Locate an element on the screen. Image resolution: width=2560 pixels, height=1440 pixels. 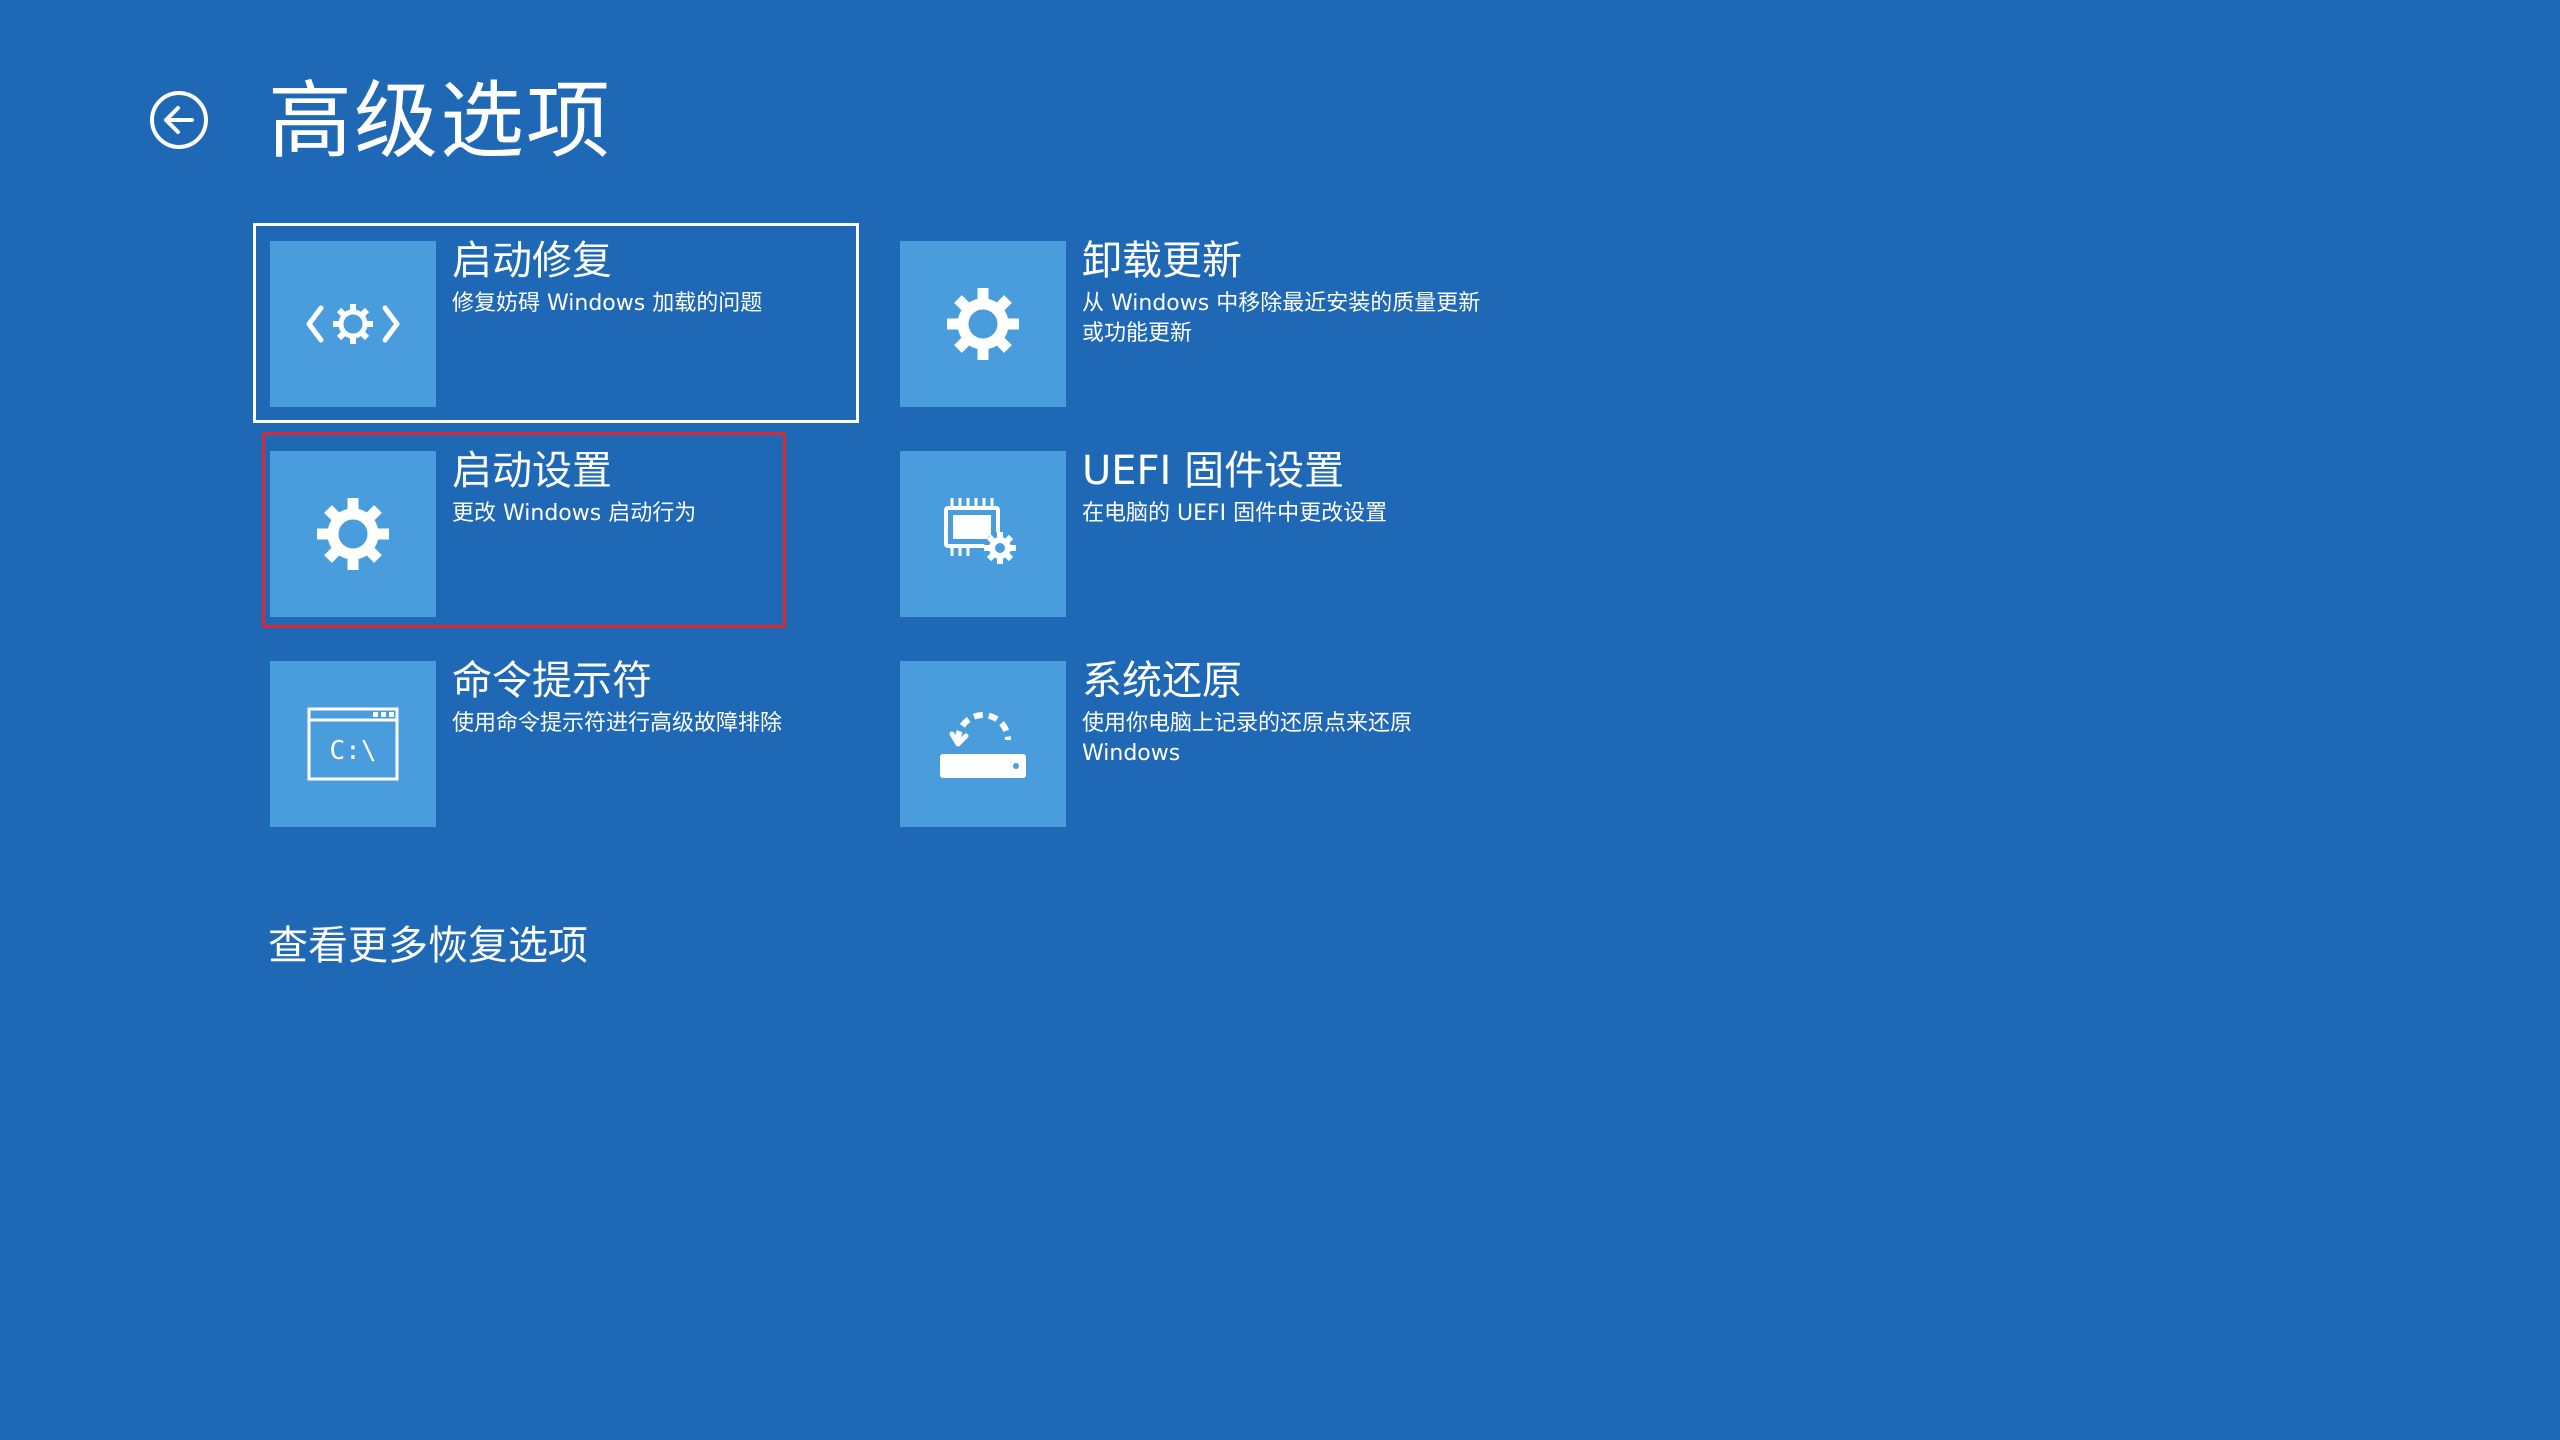
option-uninstall-updates: 卸载更新 从 Windows 中移除最近安装的质量更新或功能更新 is located at coordinates (1200, 337).